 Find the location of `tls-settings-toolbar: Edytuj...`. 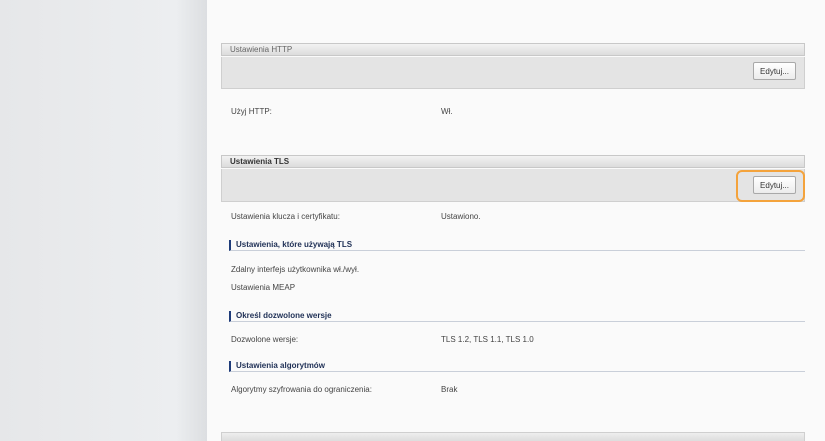

tls-settings-toolbar: Edytuj... is located at coordinates (513, 185).